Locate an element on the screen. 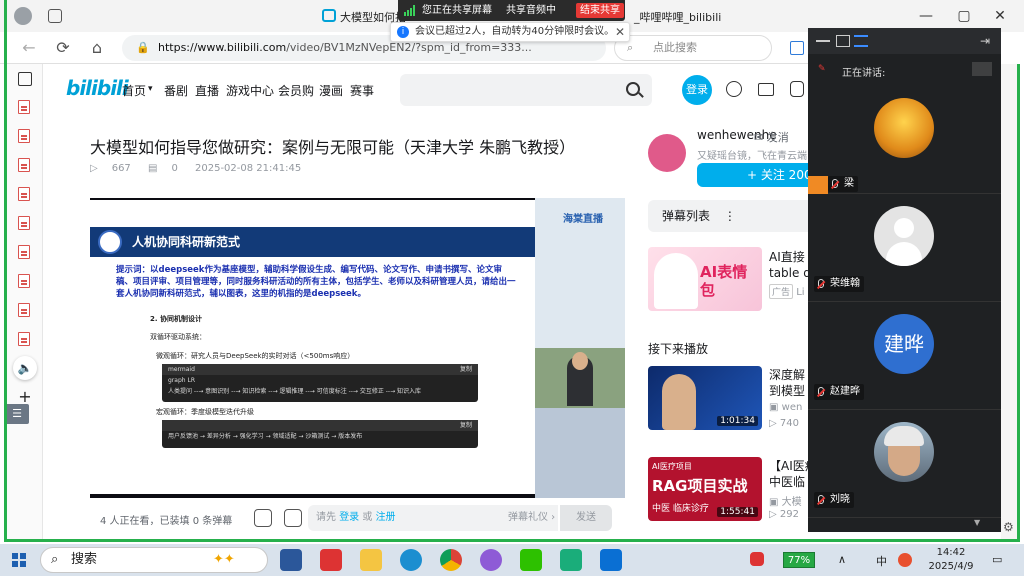 The image size is (1024, 576). battery-indicator: 77% is located at coordinates (799, 560).